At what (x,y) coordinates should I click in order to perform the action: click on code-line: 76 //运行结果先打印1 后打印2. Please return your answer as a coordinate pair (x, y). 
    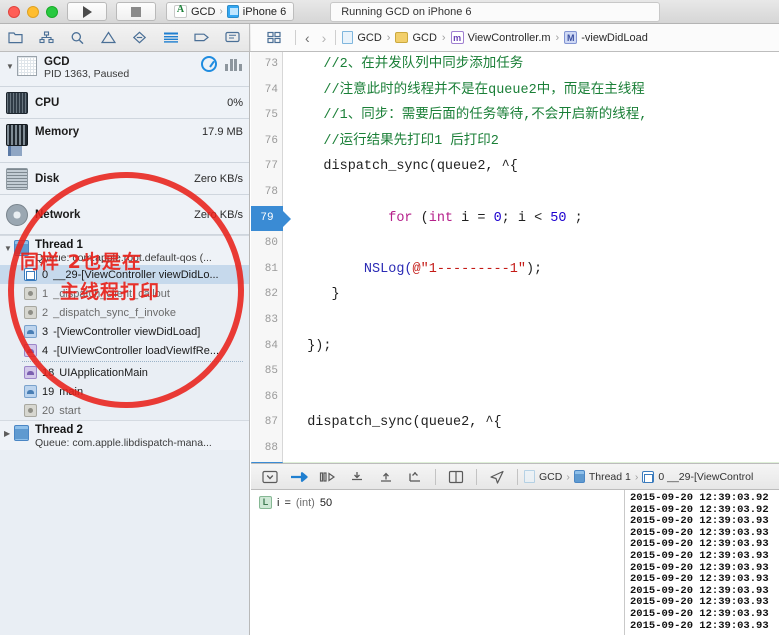
    Looking at the image, I should click on (515, 142).